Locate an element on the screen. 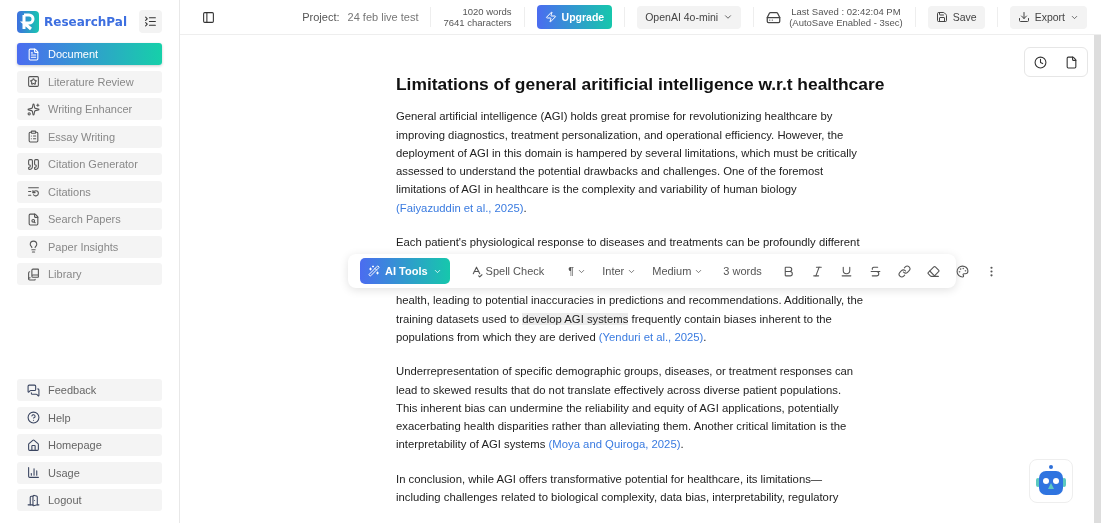 This screenshot has width=1101, height=523. book-icon is located at coordinates (33, 274).